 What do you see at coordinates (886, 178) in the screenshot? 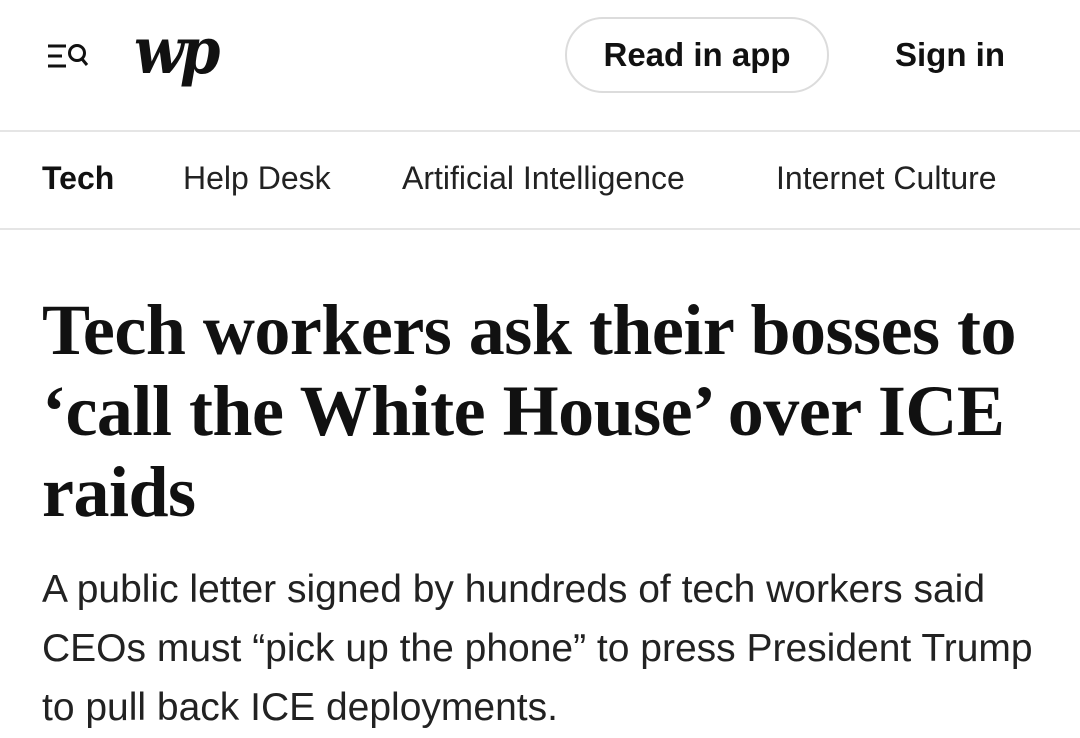
I see `nav-item-internet-culture: Internet Culture` at bounding box center [886, 178].